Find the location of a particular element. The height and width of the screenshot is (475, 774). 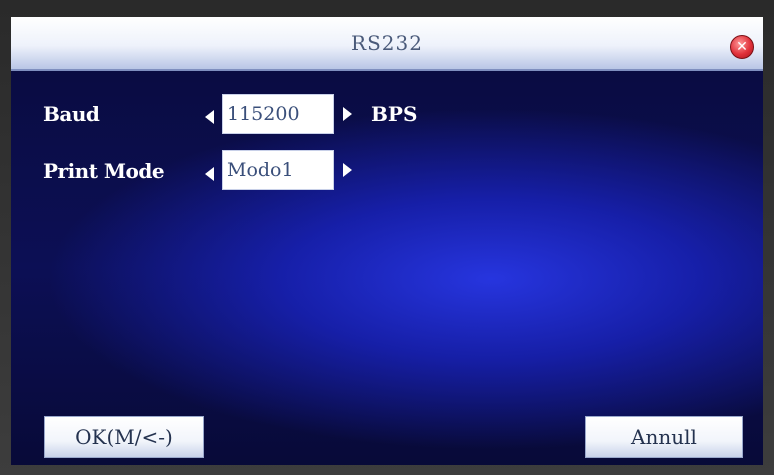

title-bar: RS232 ✕ is located at coordinates (387, 44).